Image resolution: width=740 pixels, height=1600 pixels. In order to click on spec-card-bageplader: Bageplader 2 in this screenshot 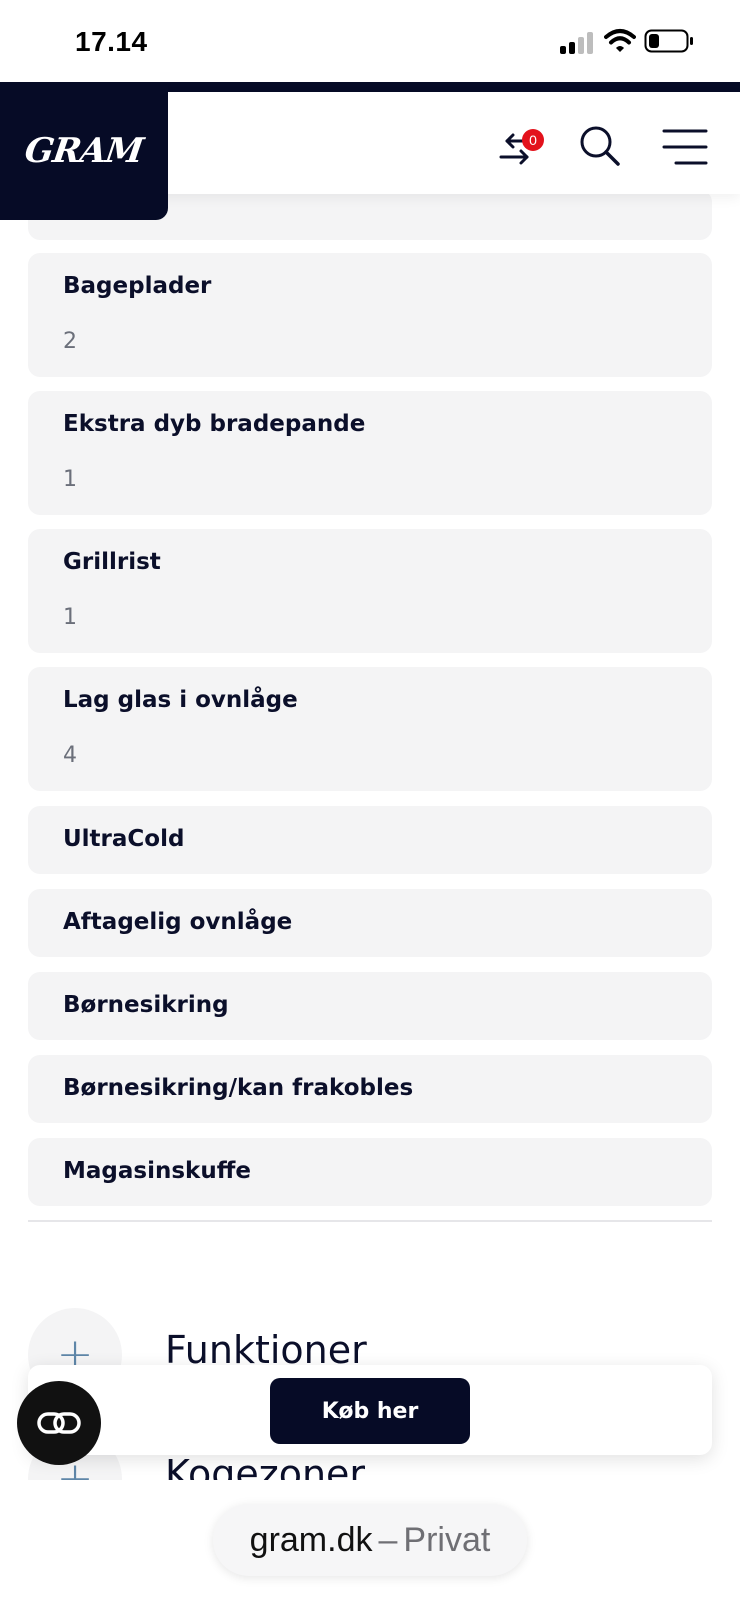, I will do `click(370, 315)`.